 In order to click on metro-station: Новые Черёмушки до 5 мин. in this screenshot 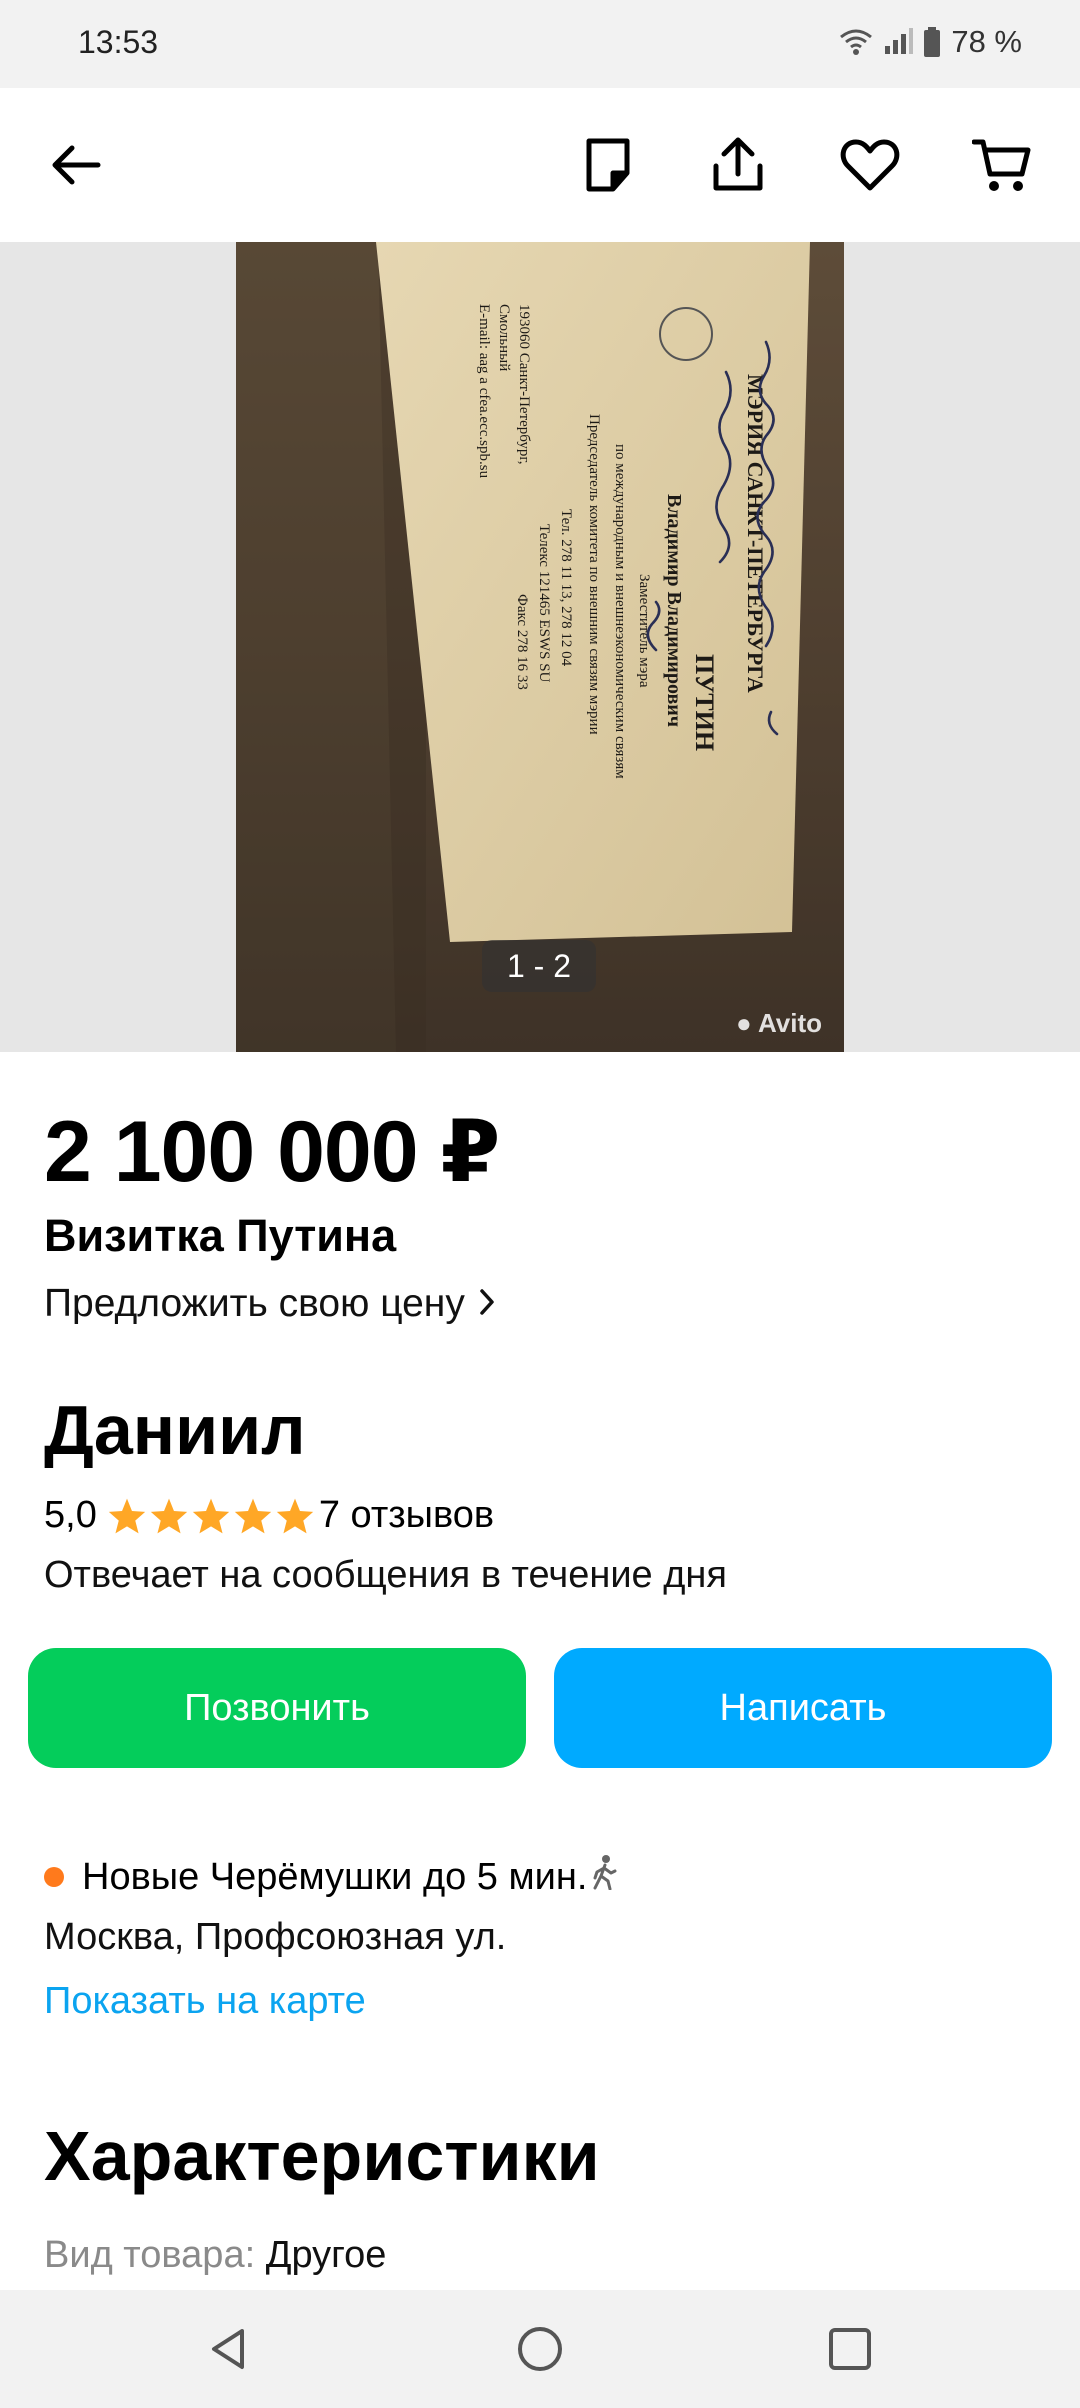, I will do `click(330, 1877)`.